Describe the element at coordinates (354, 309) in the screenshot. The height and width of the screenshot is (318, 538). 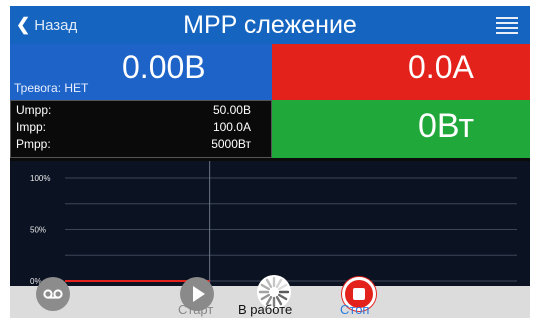
I see `stop-label: Стоп` at that location.